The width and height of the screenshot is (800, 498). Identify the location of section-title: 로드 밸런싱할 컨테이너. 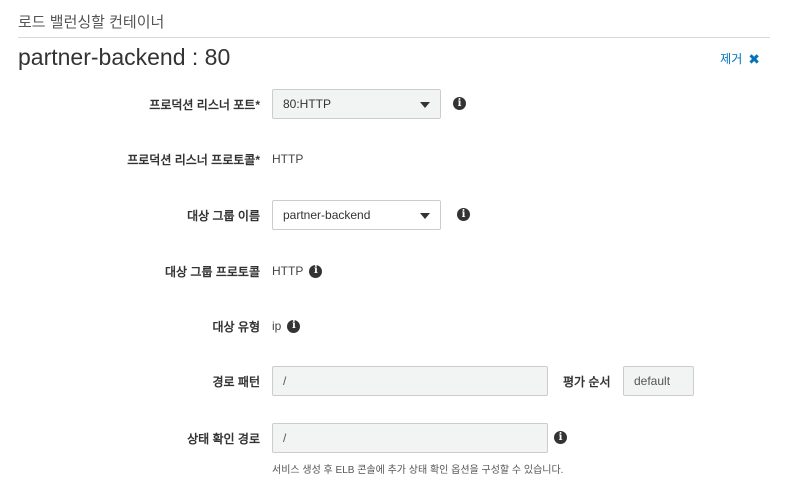
(91, 22).